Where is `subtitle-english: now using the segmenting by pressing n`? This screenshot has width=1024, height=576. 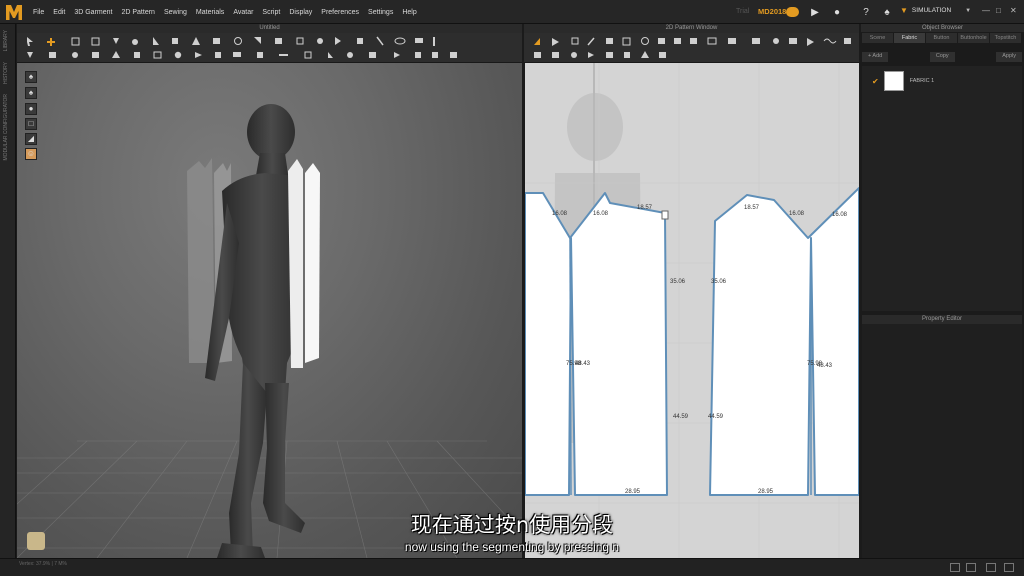 subtitle-english: now using the segmenting by pressing n is located at coordinates (512, 547).